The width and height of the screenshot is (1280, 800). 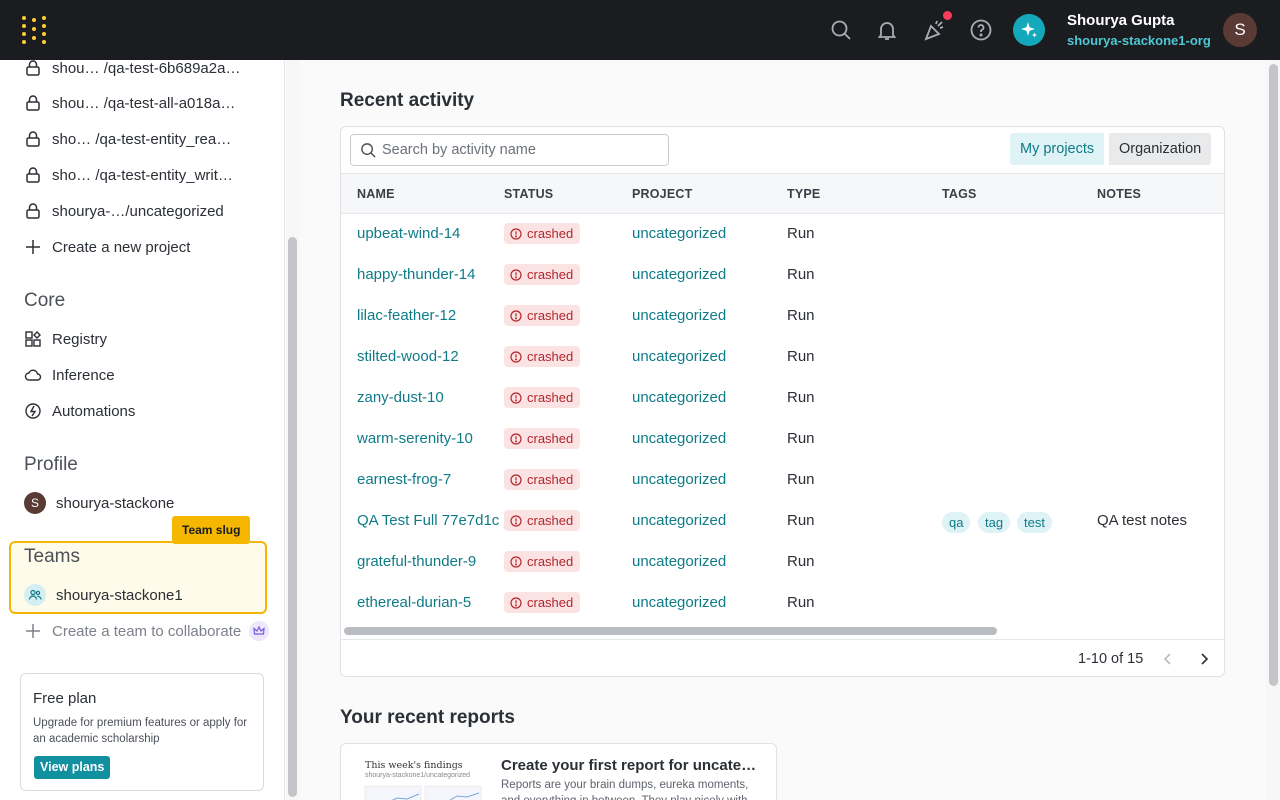 I want to click on run-name-link: ethereal-durian-5, so click(x=414, y=602).